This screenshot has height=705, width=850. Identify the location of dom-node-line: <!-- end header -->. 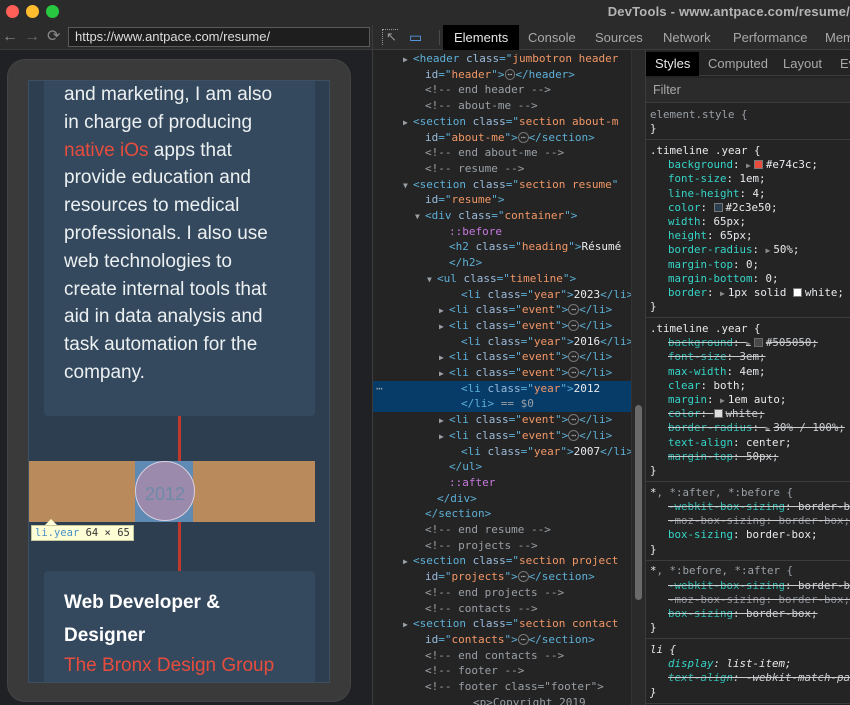
(504, 90).